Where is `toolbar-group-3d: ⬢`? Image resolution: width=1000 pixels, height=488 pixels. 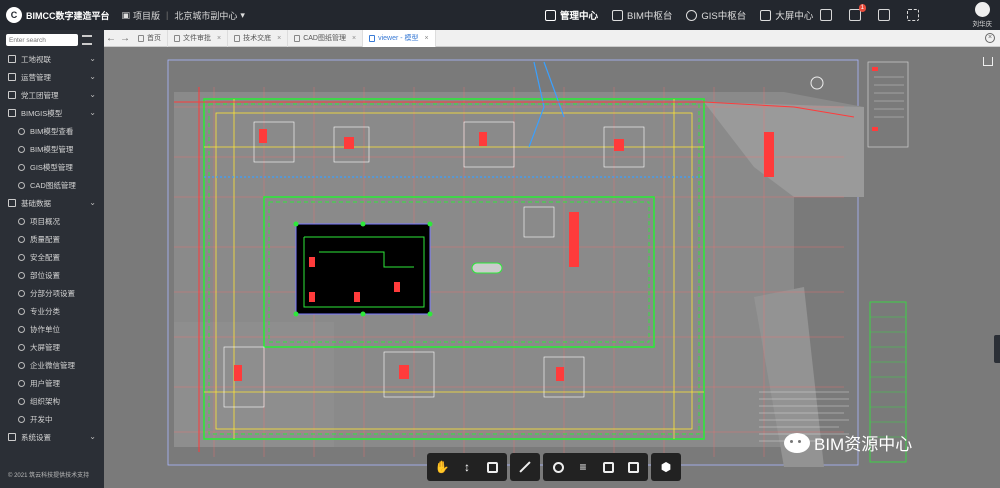 toolbar-group-3d: ⬢ is located at coordinates (666, 467).